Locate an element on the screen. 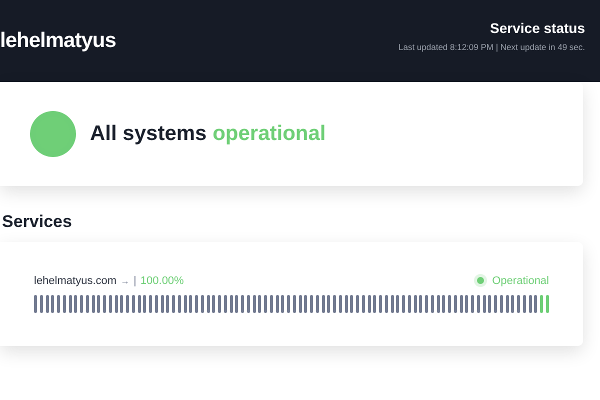 Image resolution: width=600 pixels, height=400 pixels. arrow-icon: → is located at coordinates (125, 281).